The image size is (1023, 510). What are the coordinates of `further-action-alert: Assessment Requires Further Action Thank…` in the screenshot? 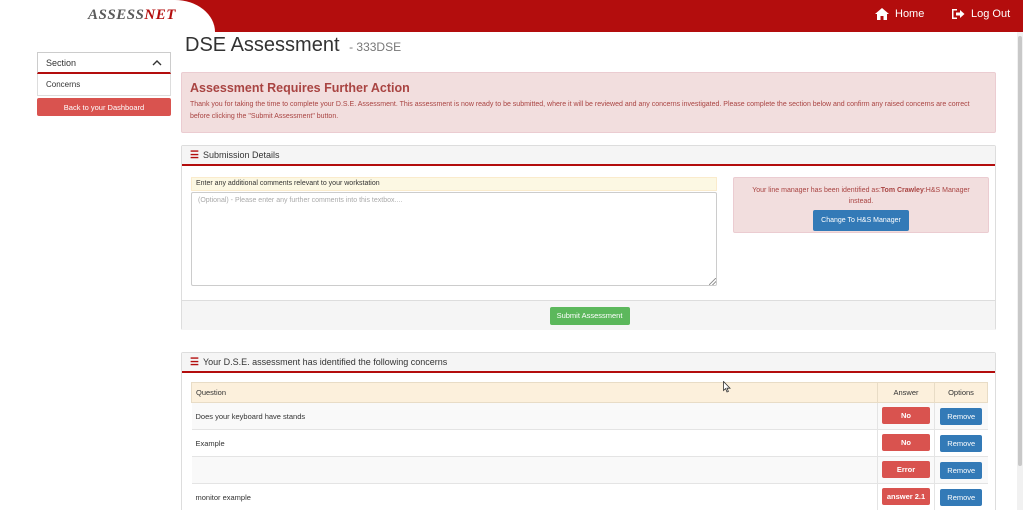 It's located at (588, 102).